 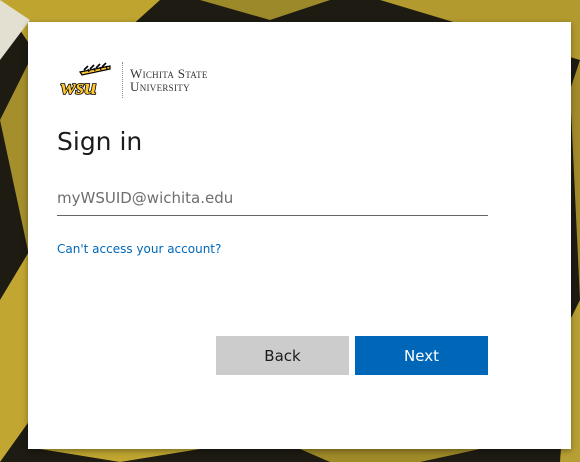 I want to click on wsu-shocker-logo-icon: wsu, so click(x=85, y=81).